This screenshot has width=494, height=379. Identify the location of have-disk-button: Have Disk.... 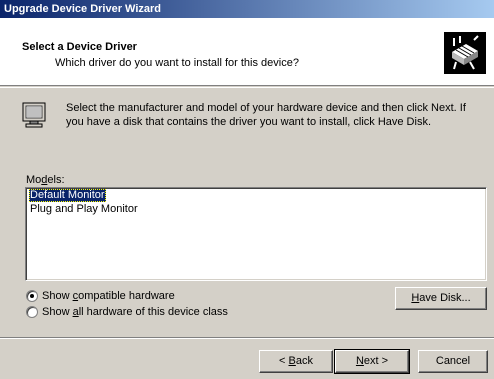
(441, 298).